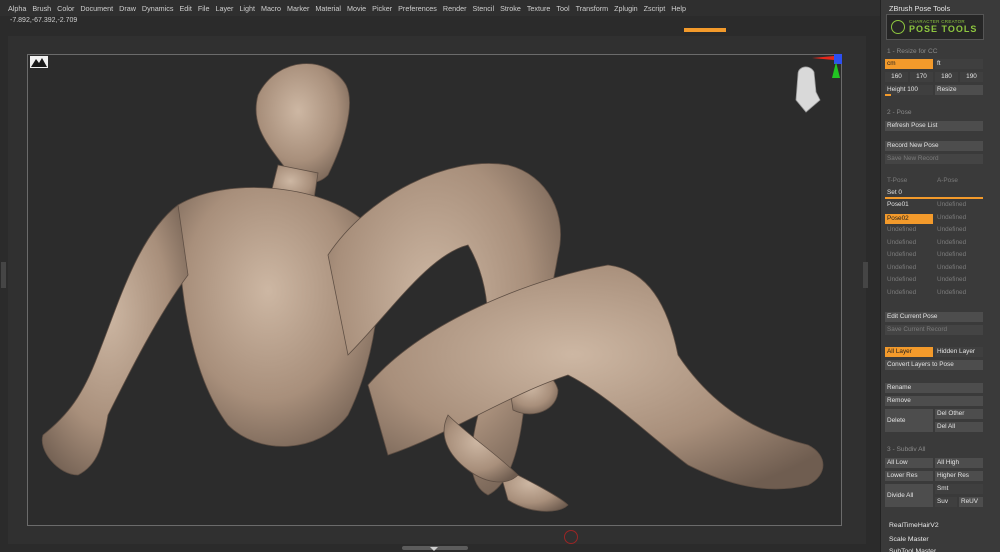  I want to click on pose-slot-1: Pose01, so click(897, 204).